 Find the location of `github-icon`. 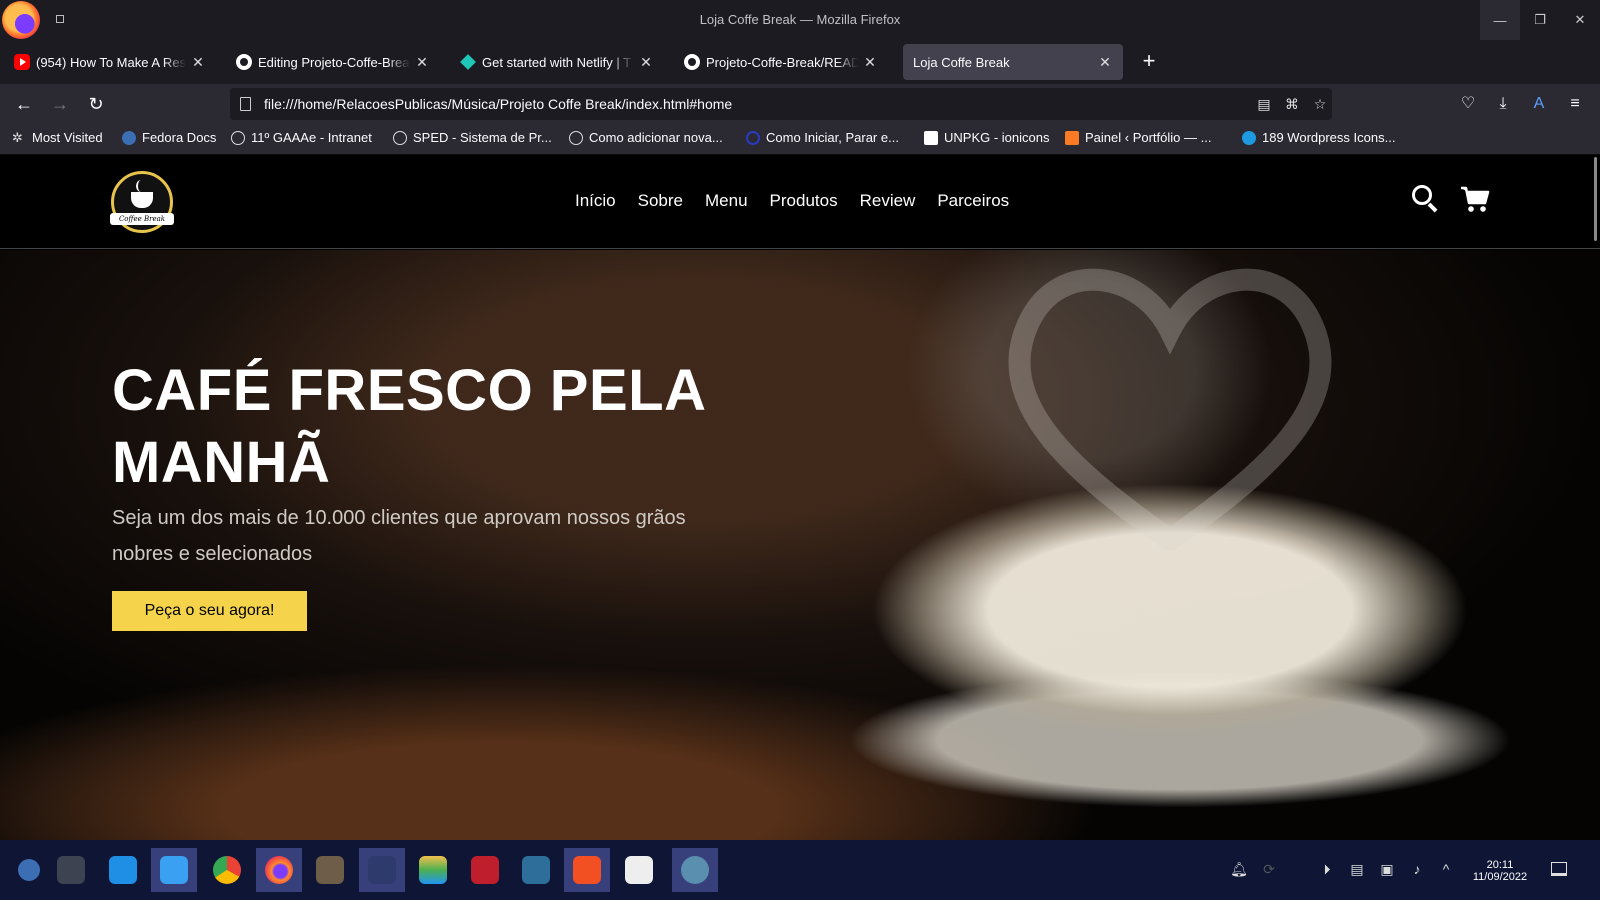

github-icon is located at coordinates (692, 62).